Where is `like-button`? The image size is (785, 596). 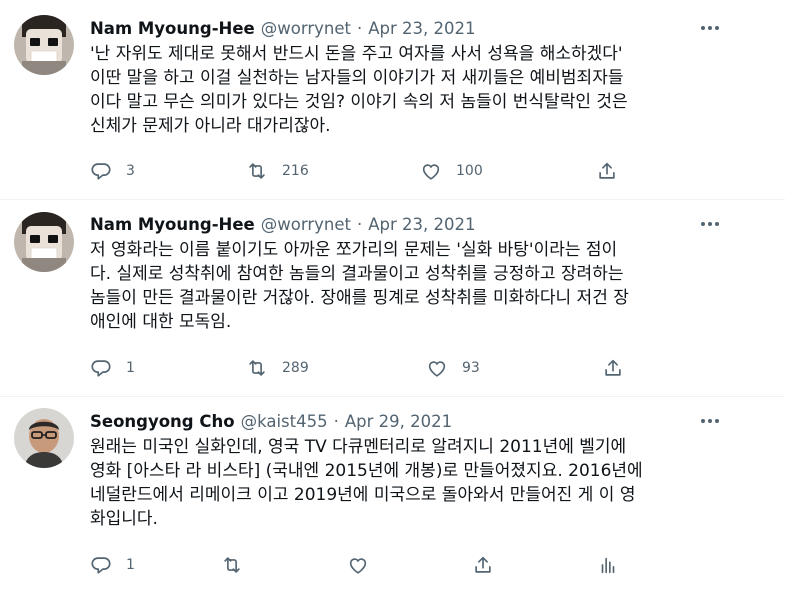 like-button is located at coordinates (358, 565).